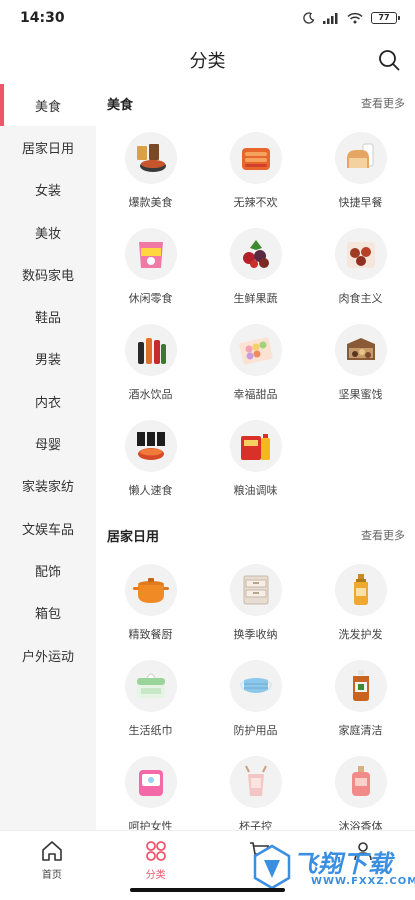 The image size is (415, 900). What do you see at coordinates (255, 394) in the screenshot?
I see `category-item-label: 幸福甜品` at bounding box center [255, 394].